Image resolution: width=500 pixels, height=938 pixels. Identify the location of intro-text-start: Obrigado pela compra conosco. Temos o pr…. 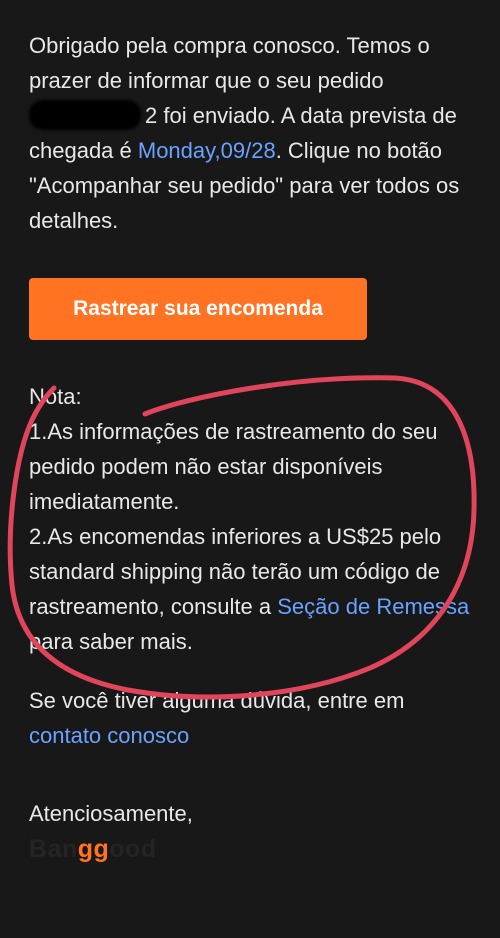
(229, 63).